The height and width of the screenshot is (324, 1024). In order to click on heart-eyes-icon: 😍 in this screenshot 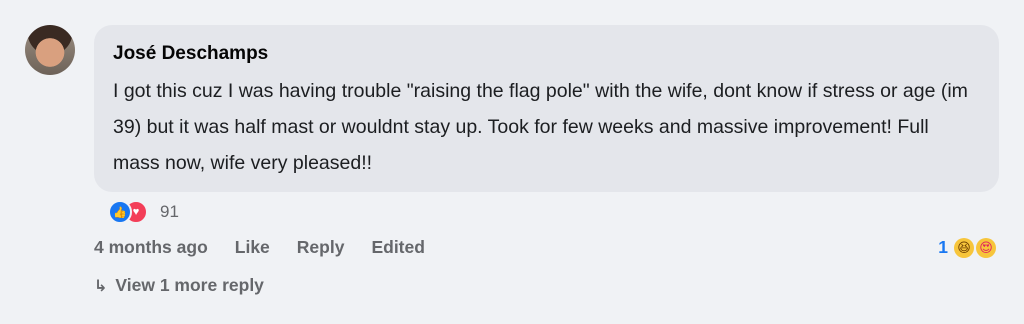, I will do `click(986, 247)`.